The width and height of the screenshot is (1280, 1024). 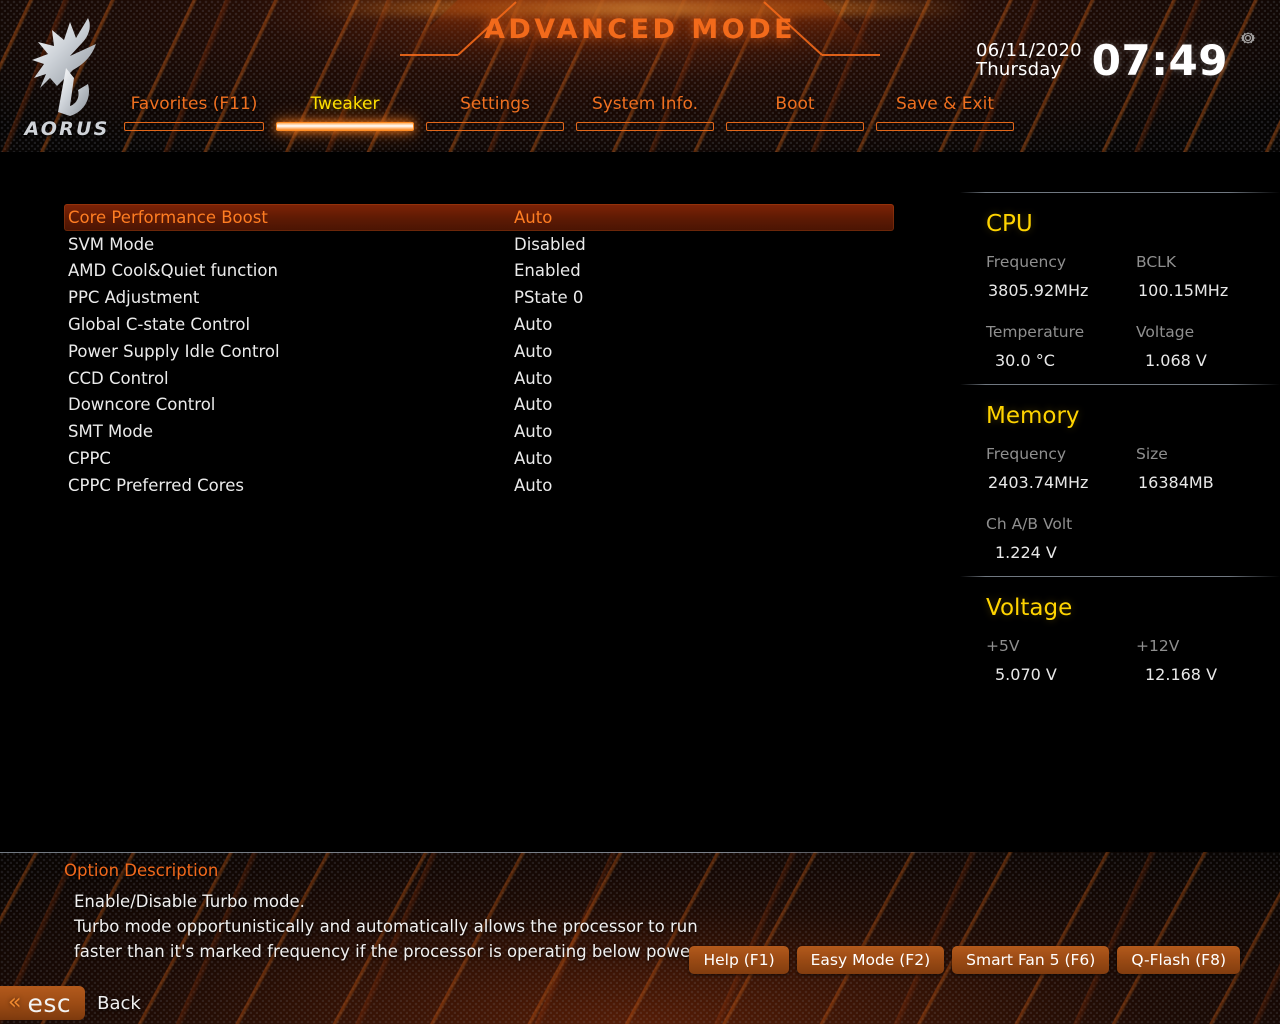 I want to click on setting-row: CPPC Auto, so click(x=479, y=458).